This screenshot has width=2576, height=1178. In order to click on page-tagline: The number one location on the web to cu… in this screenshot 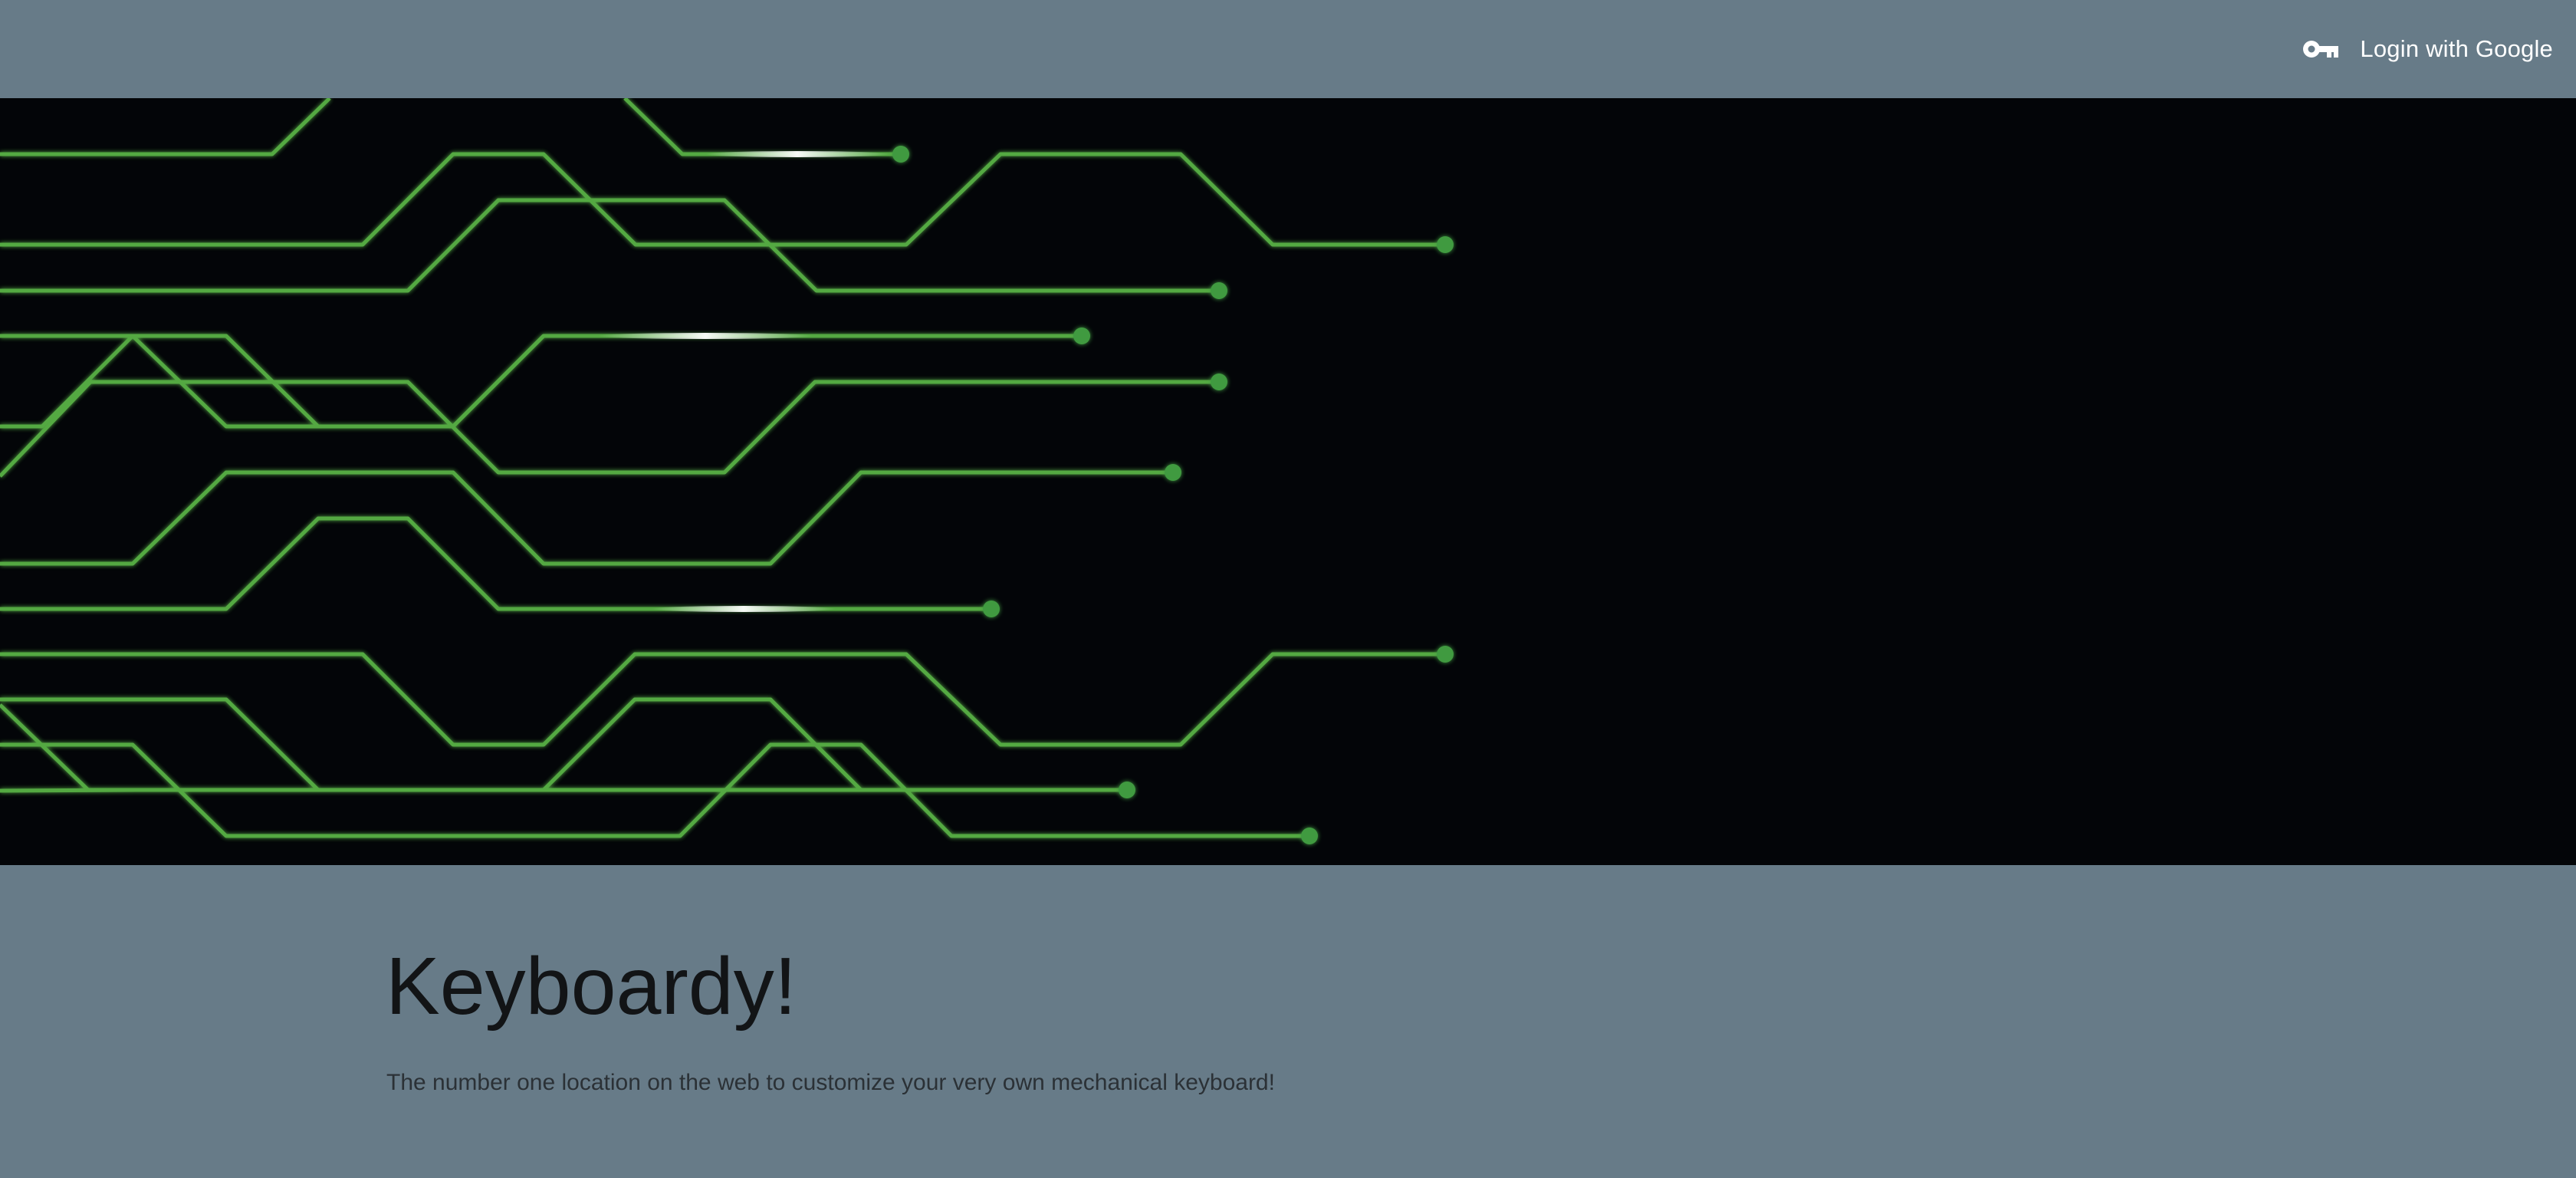, I will do `click(831, 1082)`.